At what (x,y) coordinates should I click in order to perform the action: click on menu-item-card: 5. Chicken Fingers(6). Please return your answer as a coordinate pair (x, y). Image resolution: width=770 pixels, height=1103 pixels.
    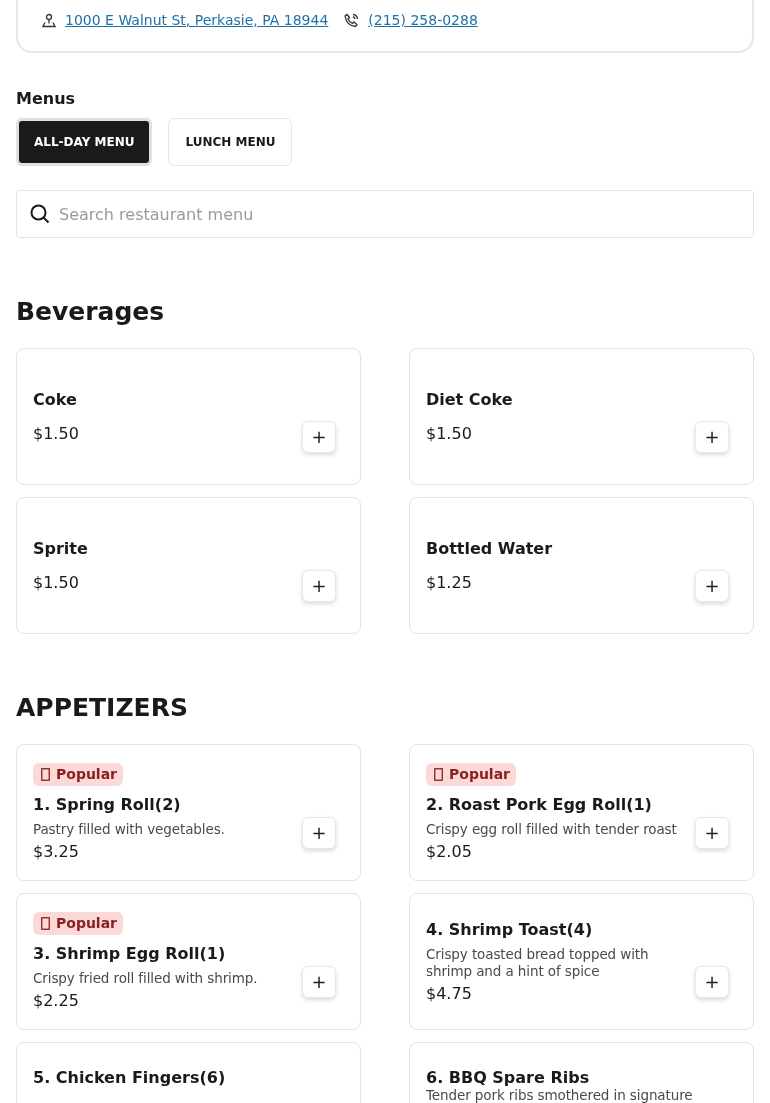
    Looking at the image, I should click on (188, 1072).